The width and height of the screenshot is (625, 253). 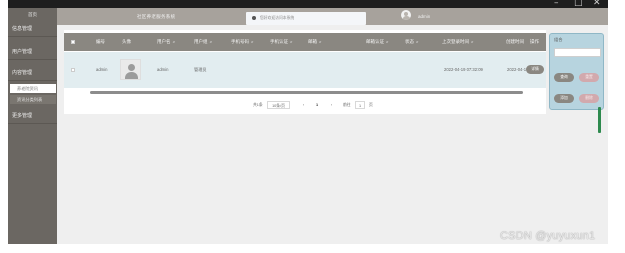 I want to click on select-all-checkbox, so click(x=73, y=42).